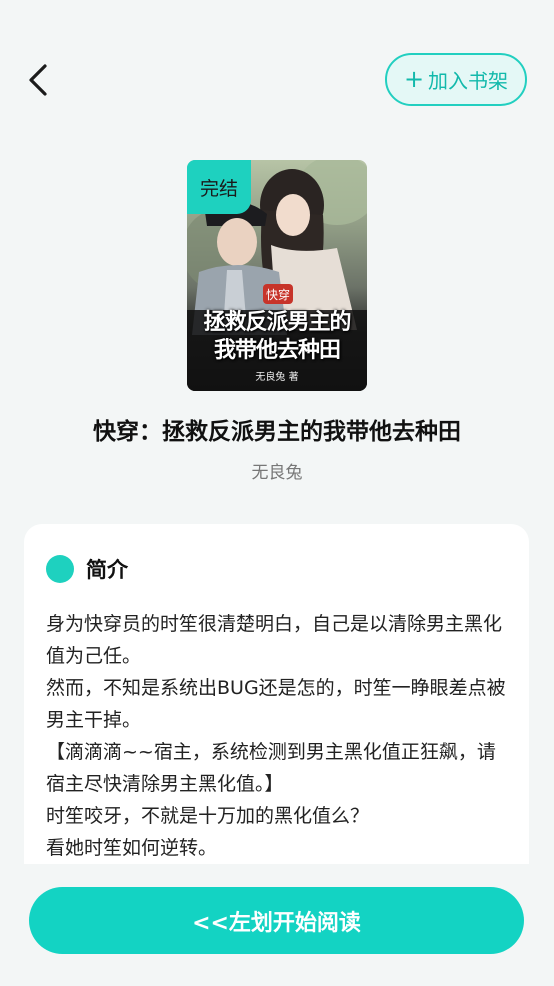 The image size is (554, 986). I want to click on start-reading-button: <<左划开始阅读, so click(276, 920).